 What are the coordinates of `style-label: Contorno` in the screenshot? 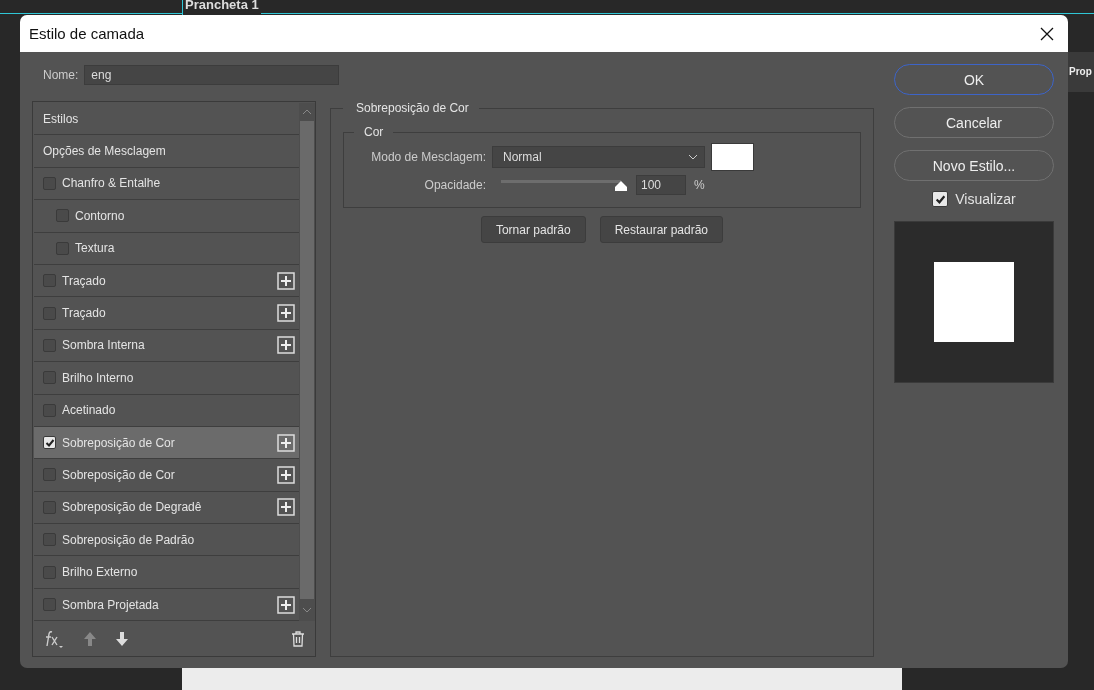 It's located at (100, 215).